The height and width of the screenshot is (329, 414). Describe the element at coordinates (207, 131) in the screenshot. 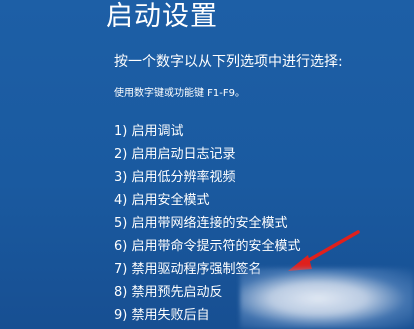

I see `option-enable-debugging: 1) 启用调试` at that location.